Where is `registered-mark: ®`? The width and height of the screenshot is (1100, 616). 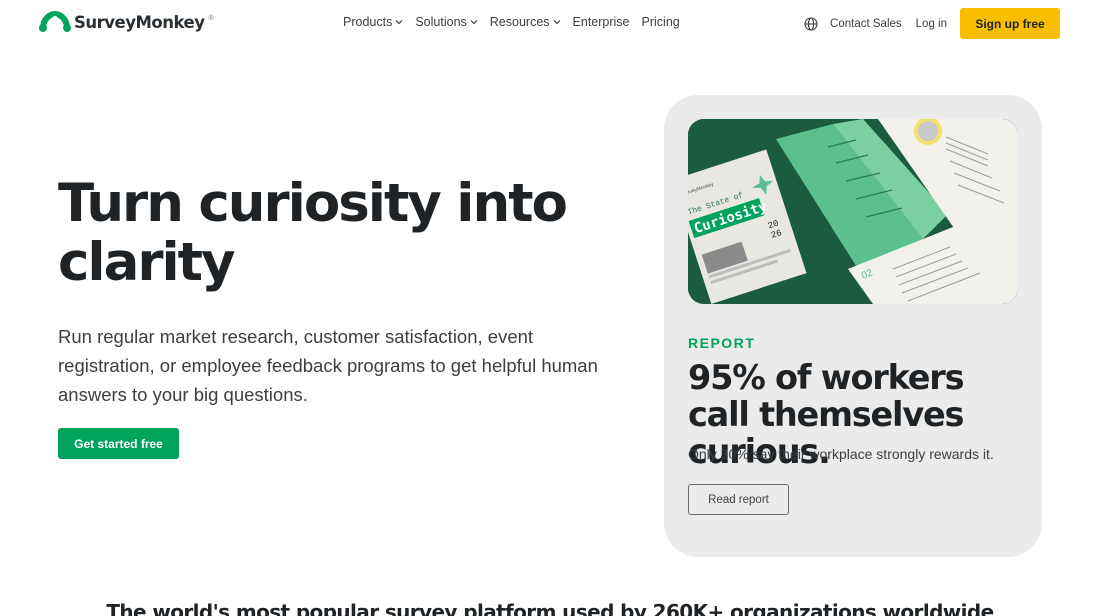
registered-mark: ® is located at coordinates (211, 18).